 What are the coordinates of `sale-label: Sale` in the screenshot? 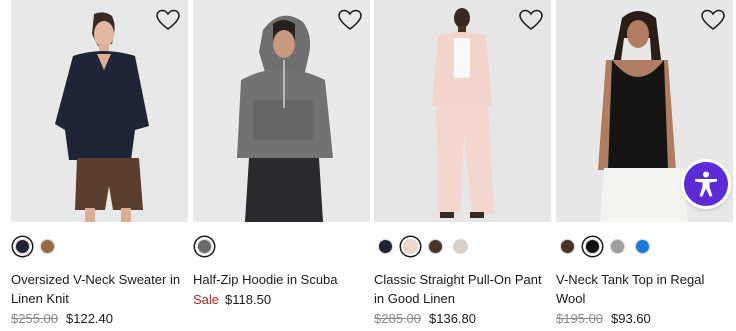 It's located at (206, 299).